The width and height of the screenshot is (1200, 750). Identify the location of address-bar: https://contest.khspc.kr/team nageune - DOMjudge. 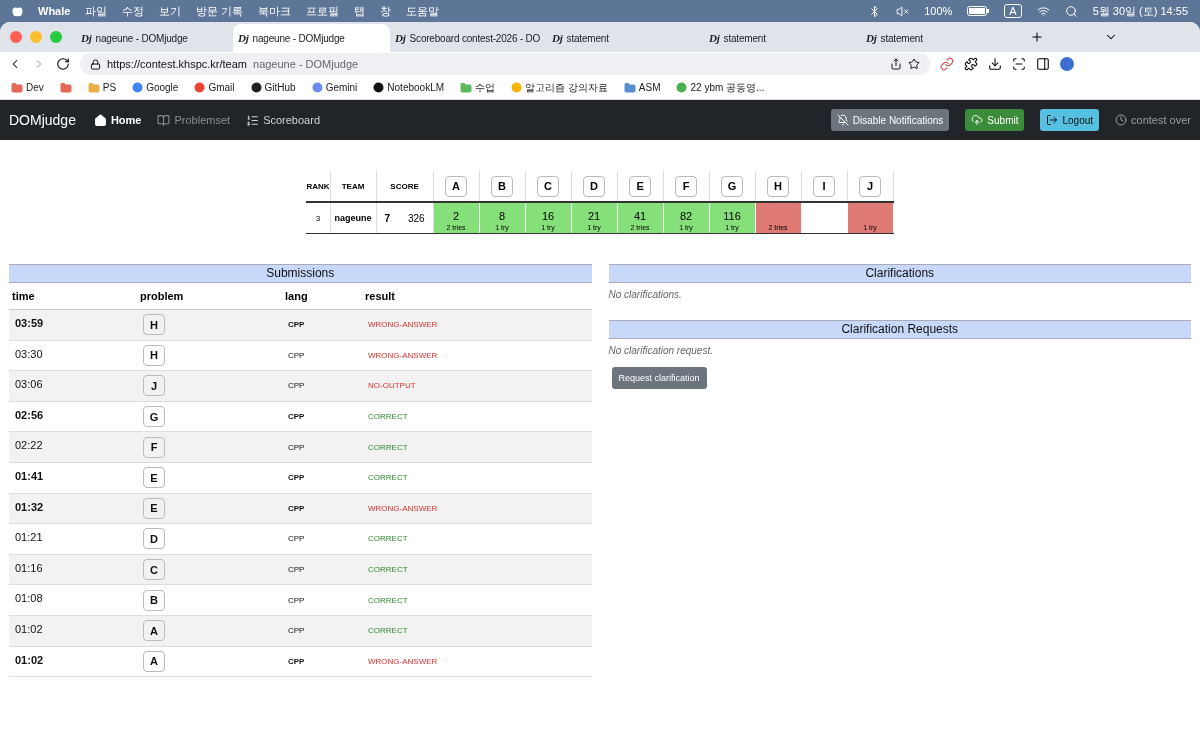
(505, 64).